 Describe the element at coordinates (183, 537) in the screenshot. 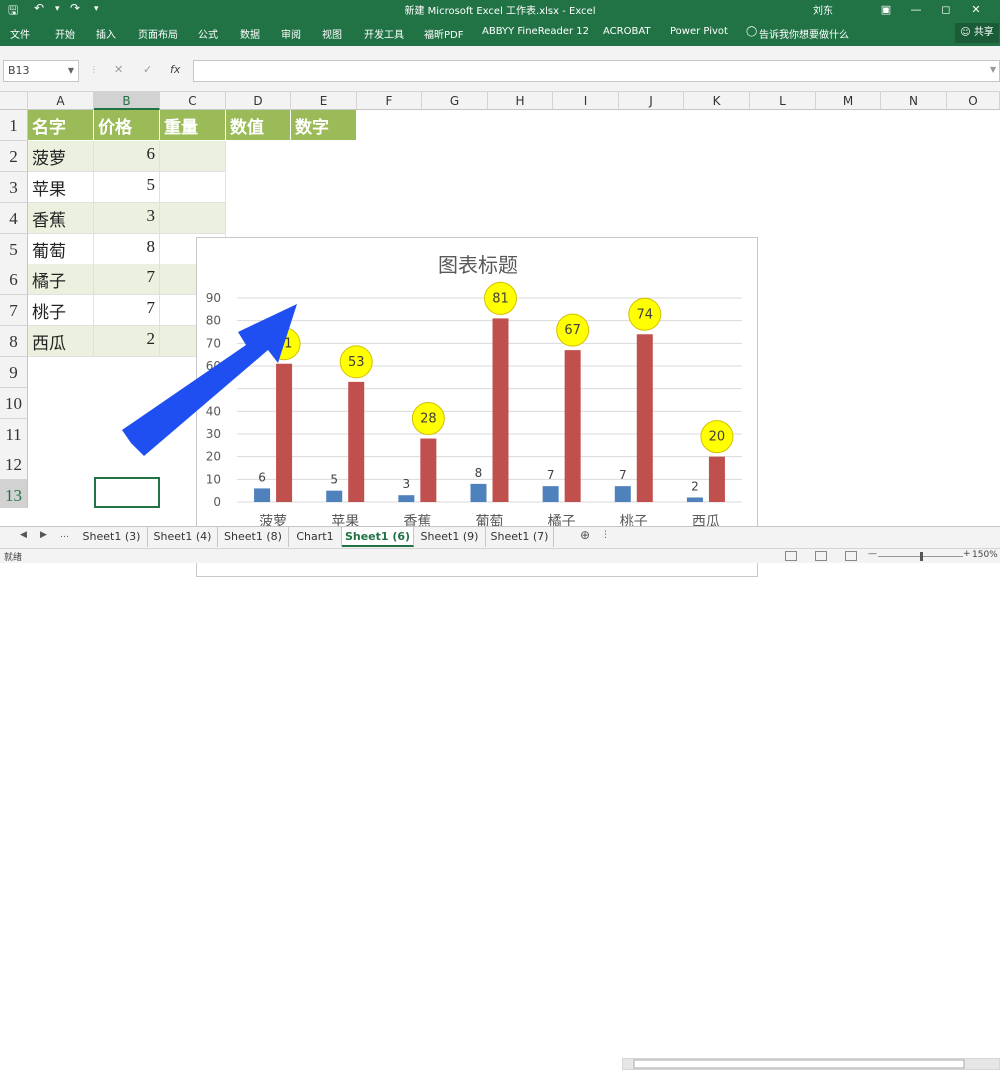

I see `sheet-tab-1: Sheet1 (4)` at that location.